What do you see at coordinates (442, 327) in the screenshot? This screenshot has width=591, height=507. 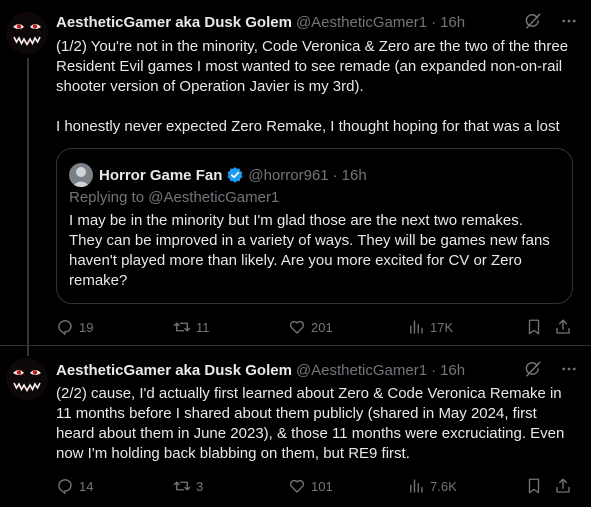 I see `views-count: 17K` at bounding box center [442, 327].